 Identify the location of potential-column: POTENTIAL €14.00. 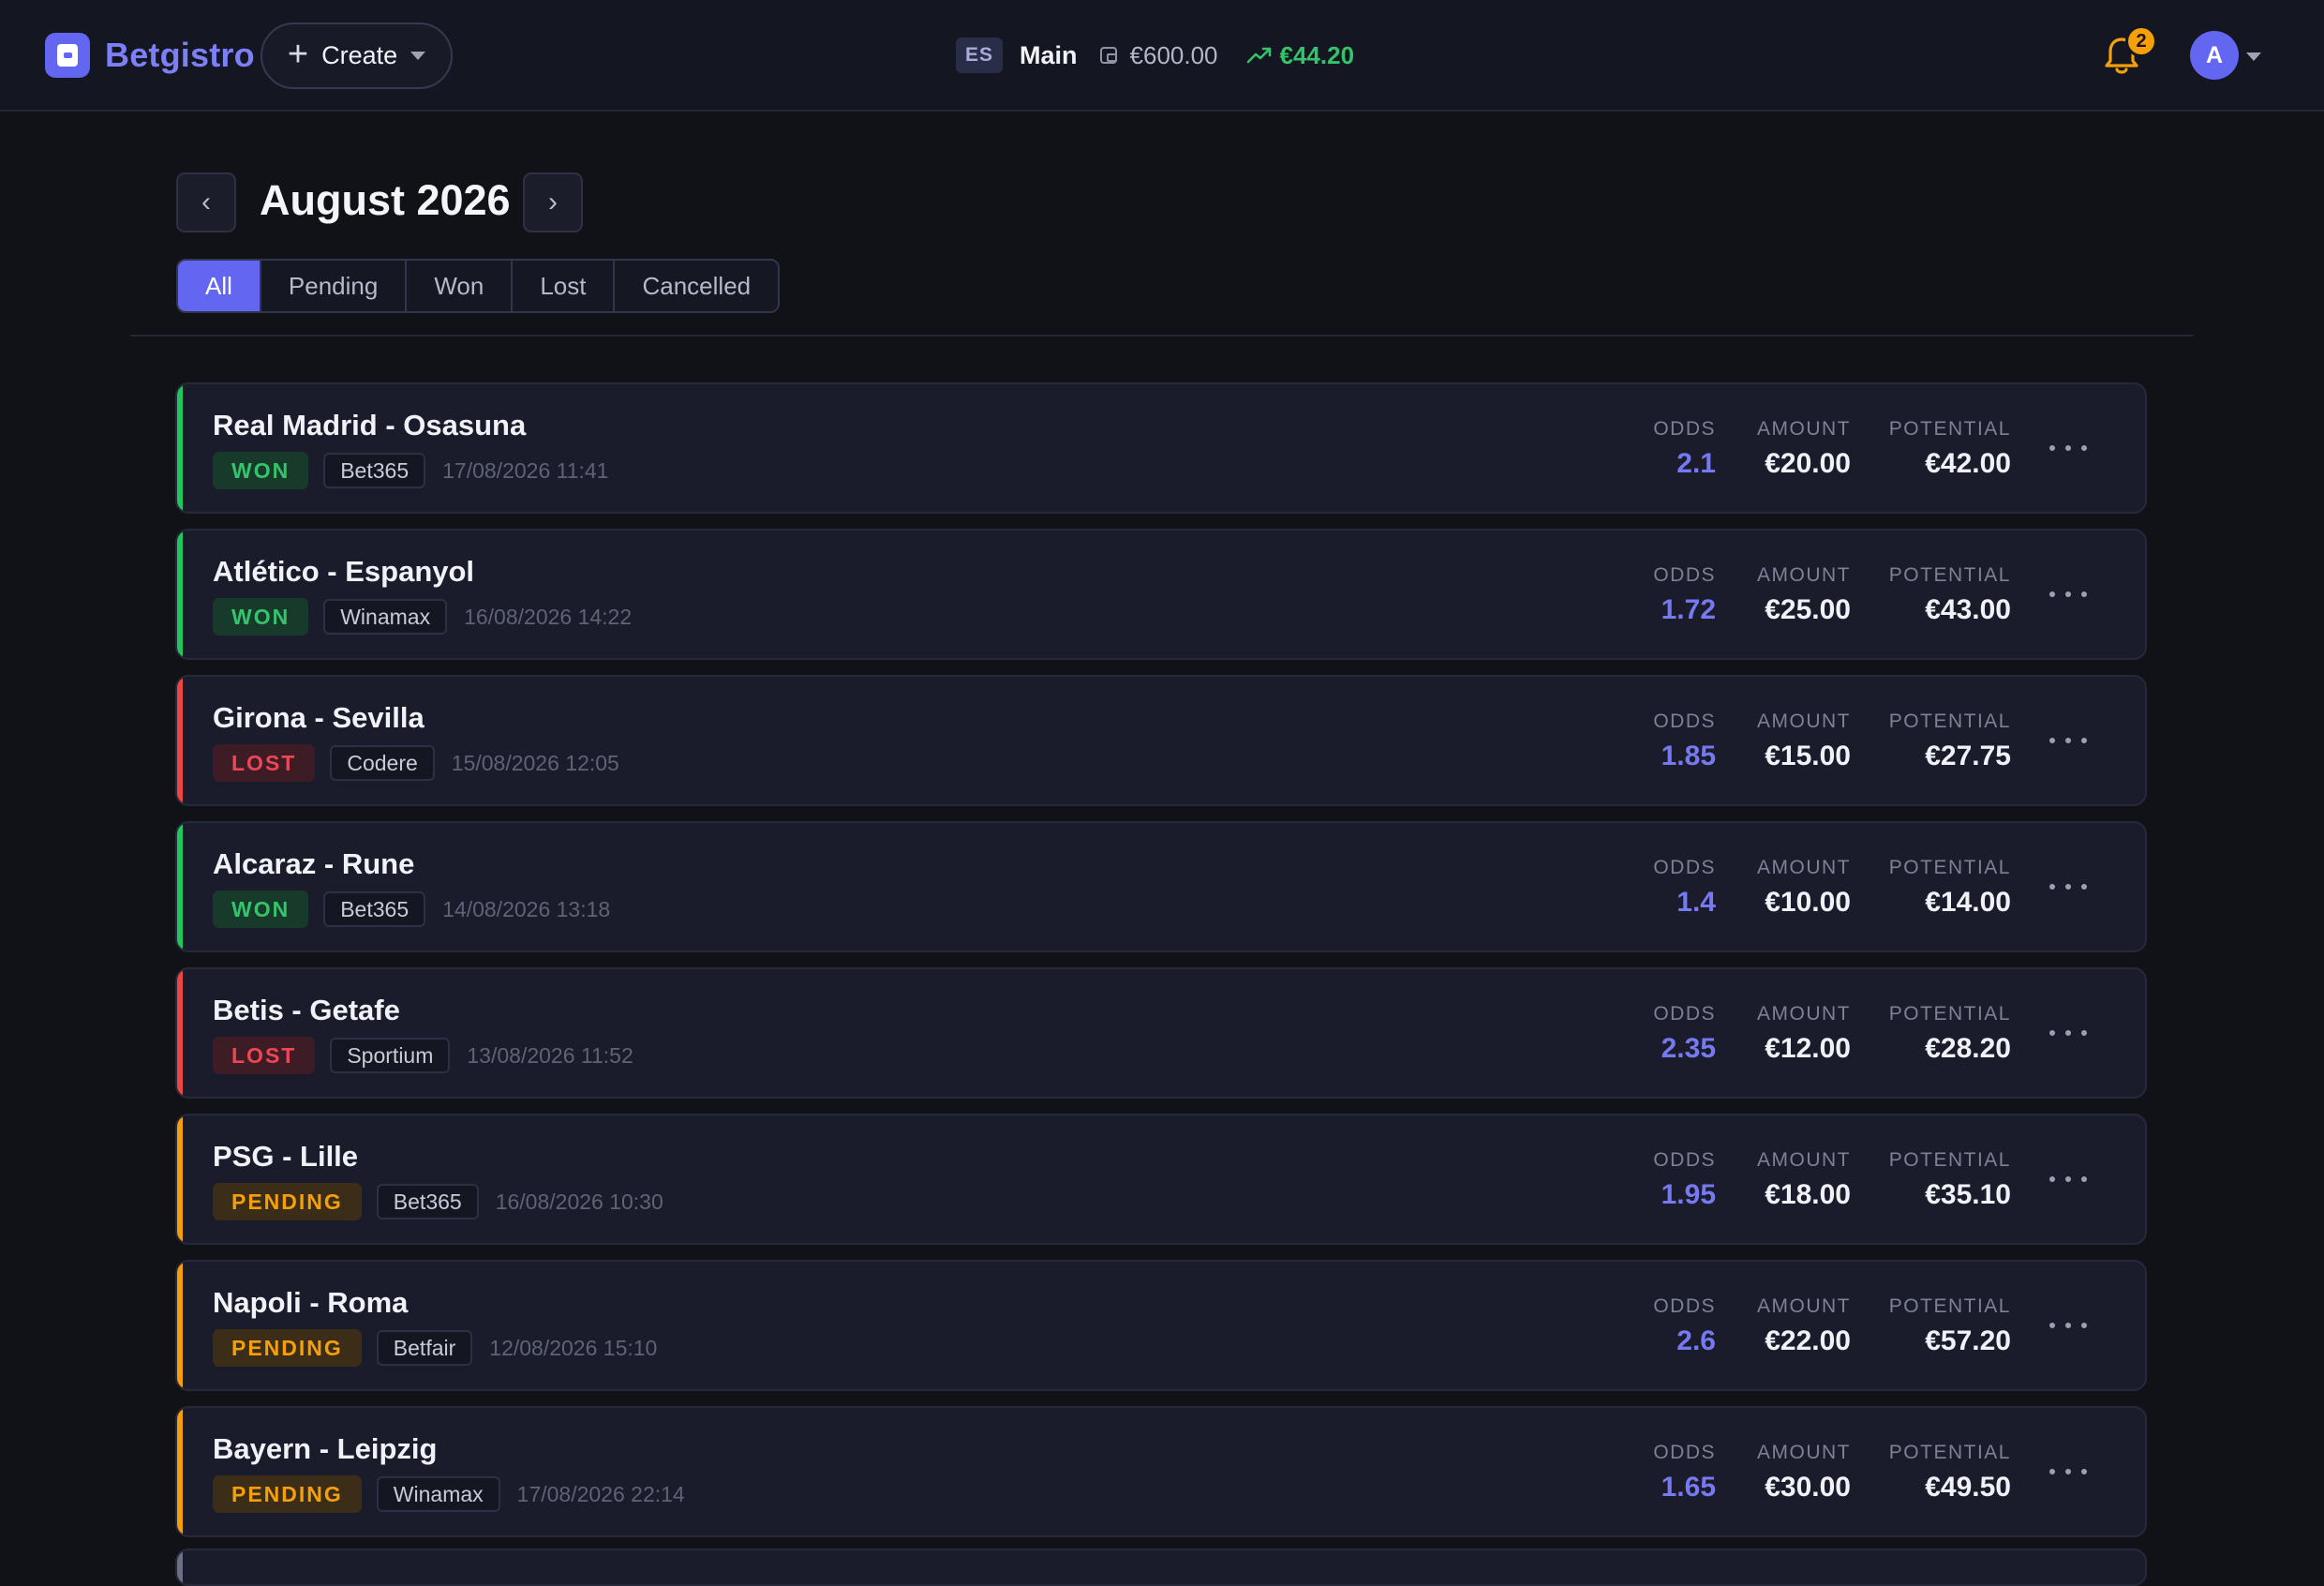
(1950, 888).